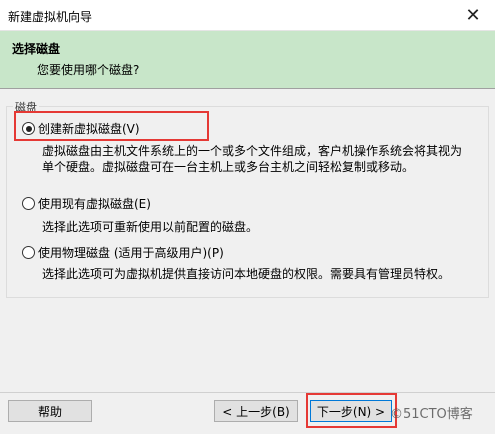 Image resolution: width=495 pixels, height=434 pixels. What do you see at coordinates (252, 151) in the screenshot?
I see `description-line: 虚拟磁盘由主机文件系统上的一个或多个文件组成，客户机操作系统会将其视为` at bounding box center [252, 151].